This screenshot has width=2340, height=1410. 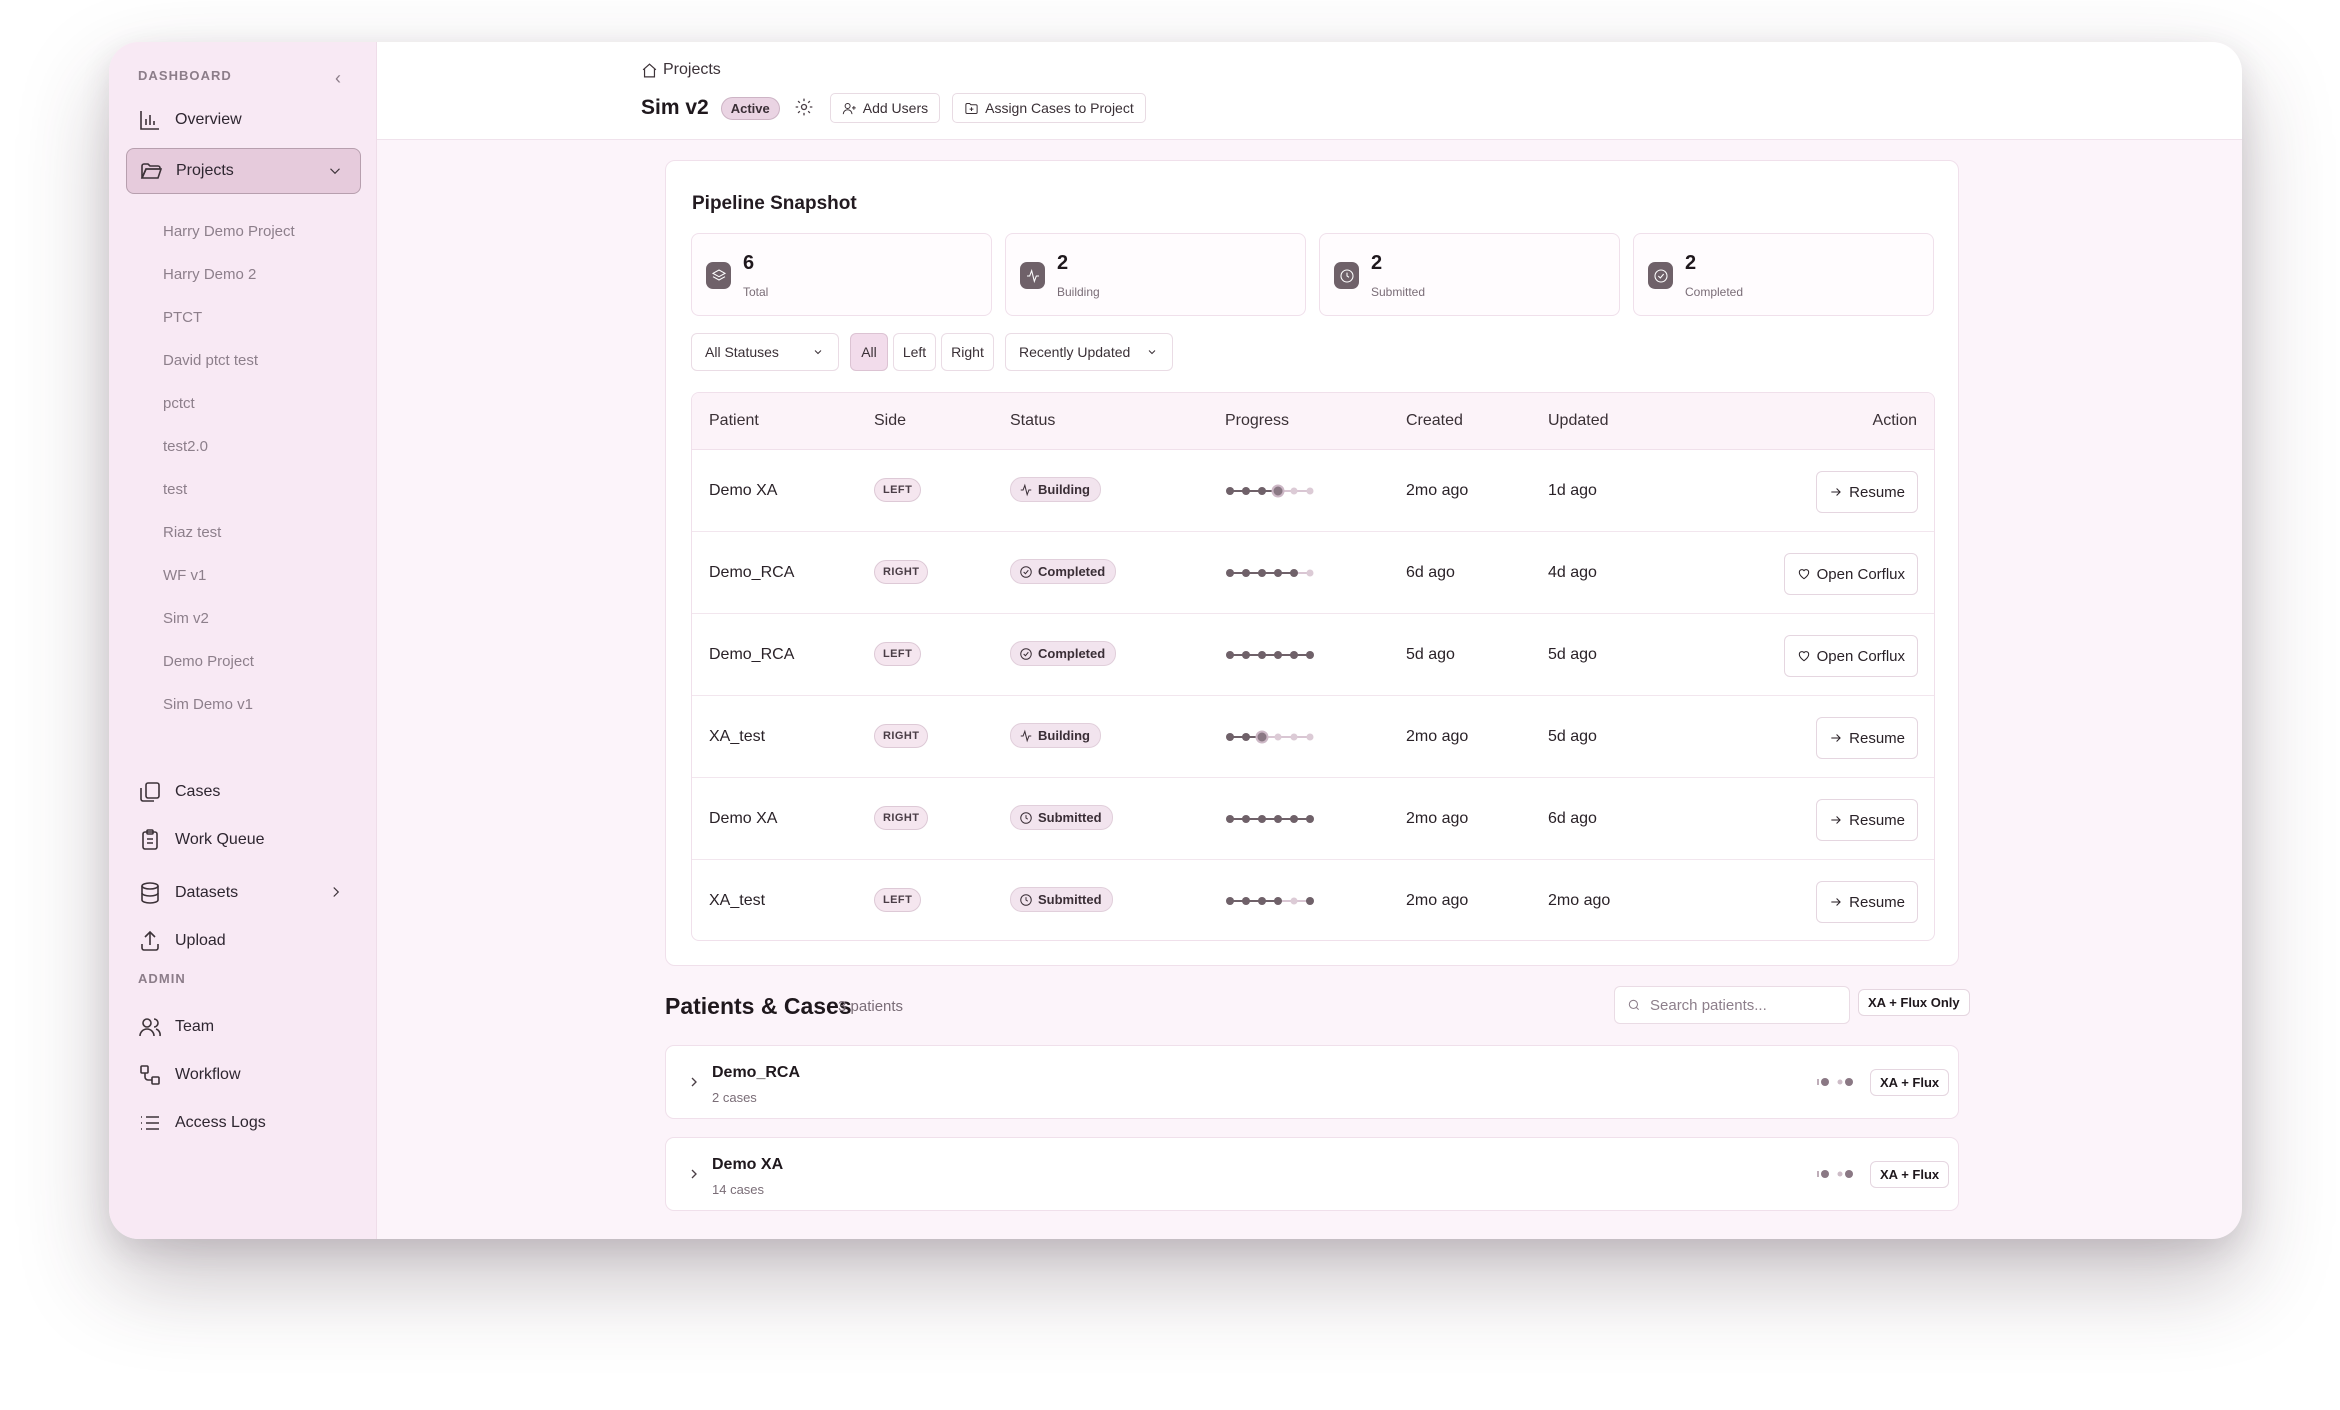 I want to click on patient-case-count: 14 cases, so click(x=738, y=1189).